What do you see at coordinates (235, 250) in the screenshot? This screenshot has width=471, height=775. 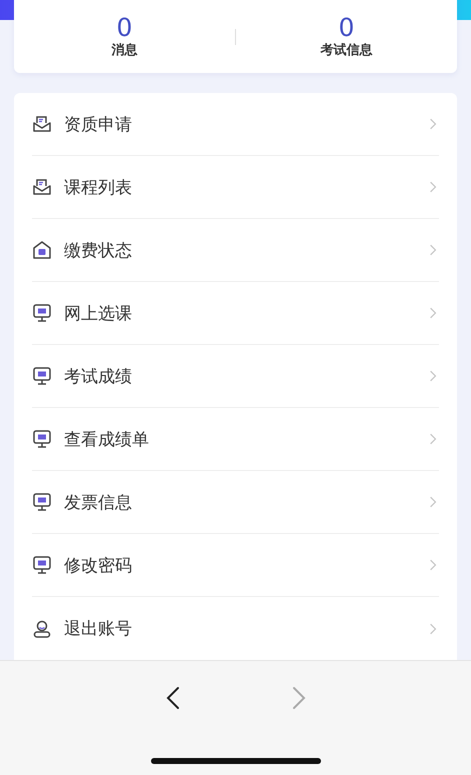 I see `menu-item: 缴费状态` at bounding box center [235, 250].